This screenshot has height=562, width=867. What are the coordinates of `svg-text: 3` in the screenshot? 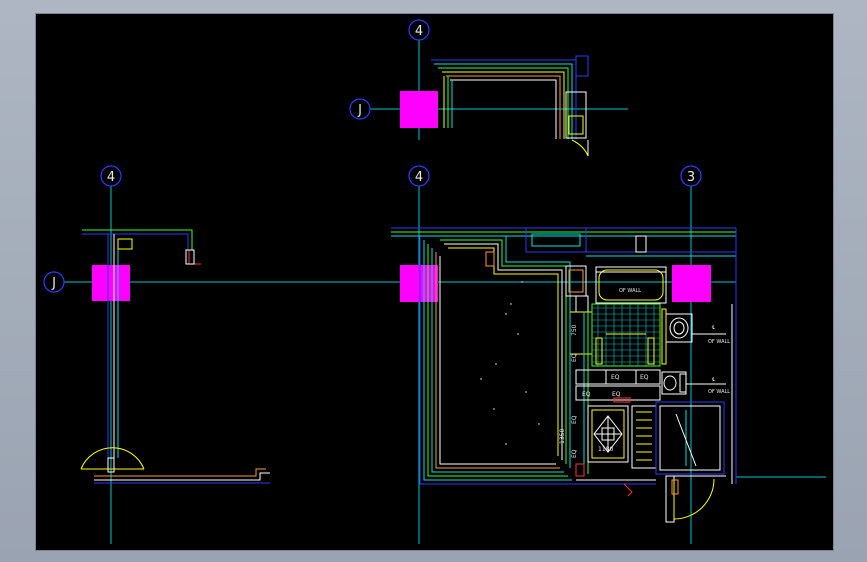 It's located at (691, 177).